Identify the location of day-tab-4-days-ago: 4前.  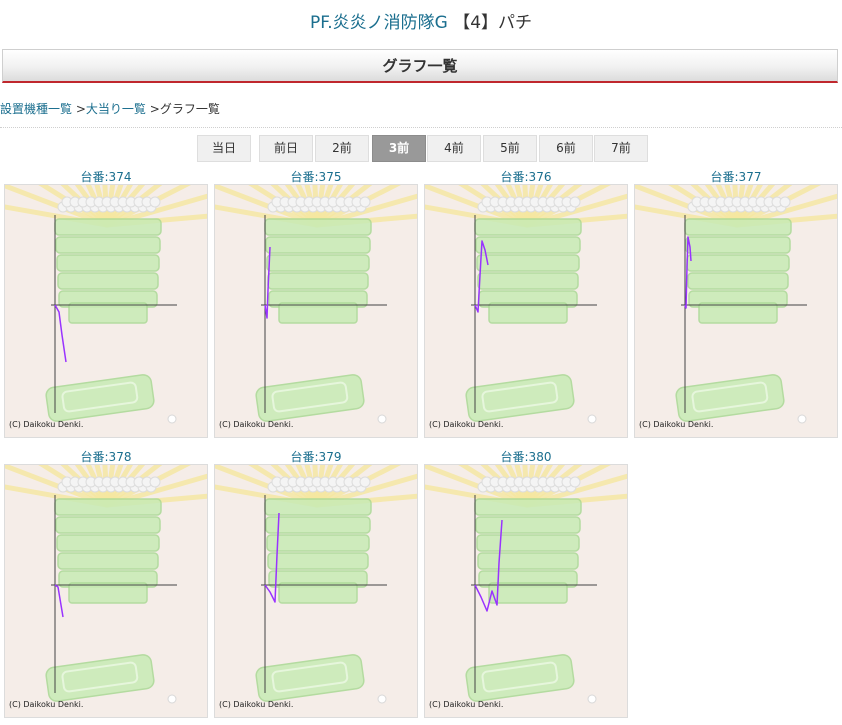
(454, 148).